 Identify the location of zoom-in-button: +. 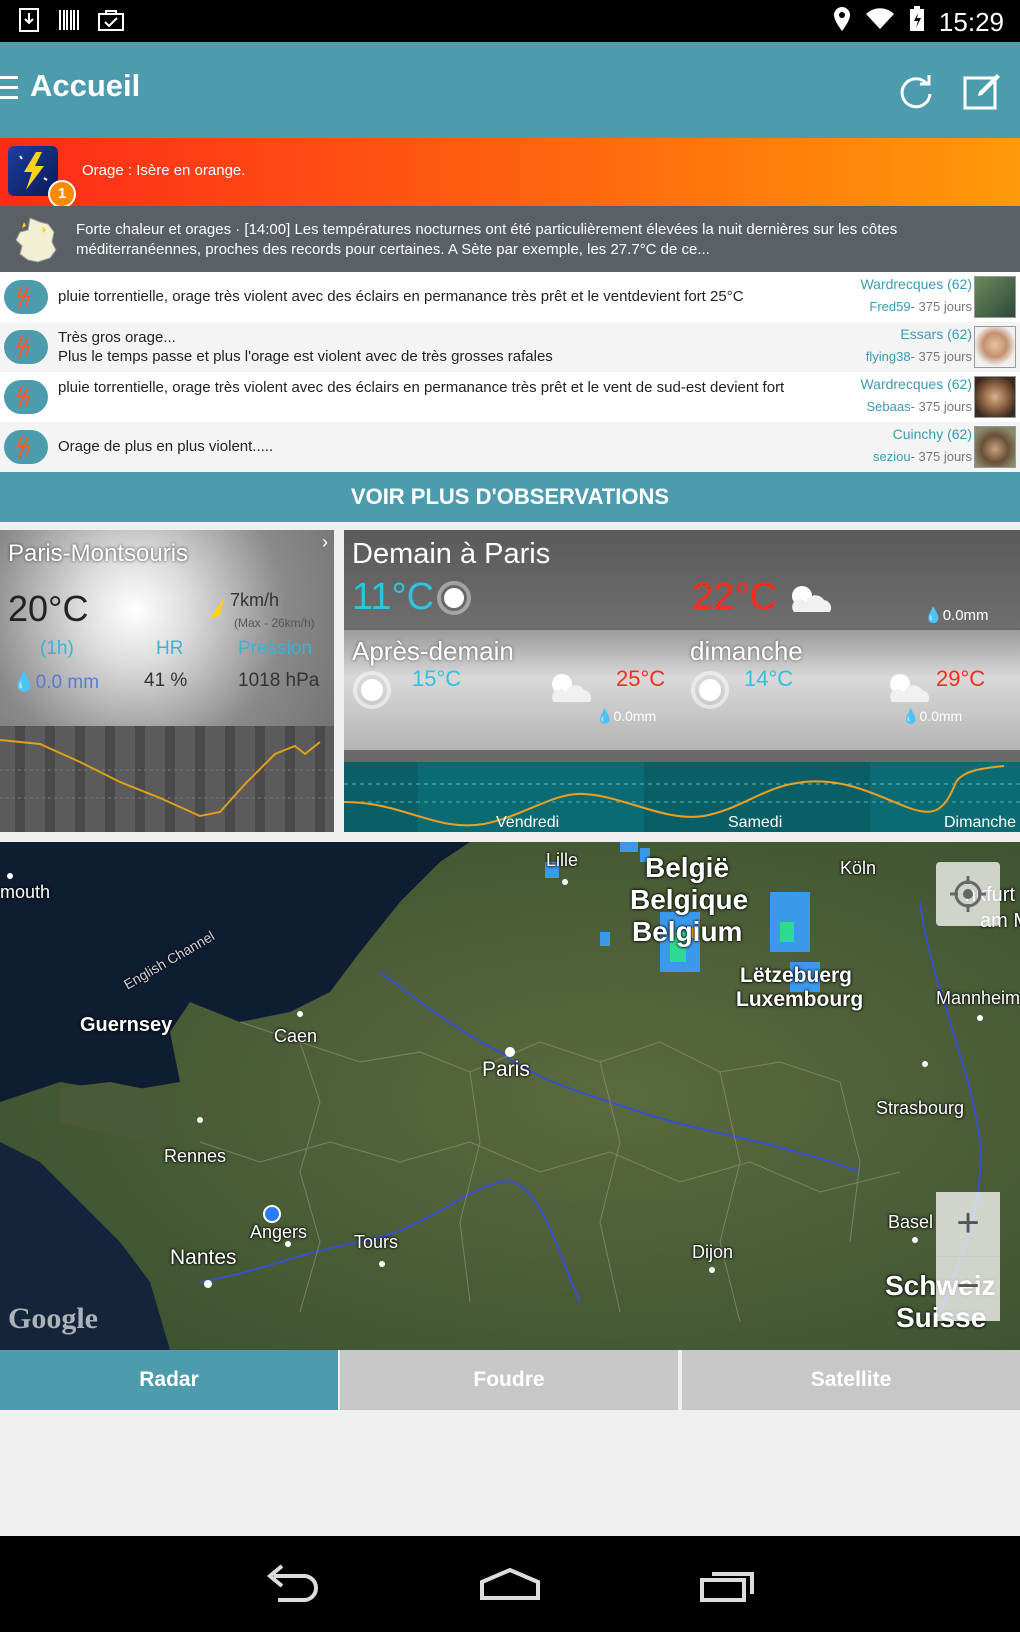
(968, 1224).